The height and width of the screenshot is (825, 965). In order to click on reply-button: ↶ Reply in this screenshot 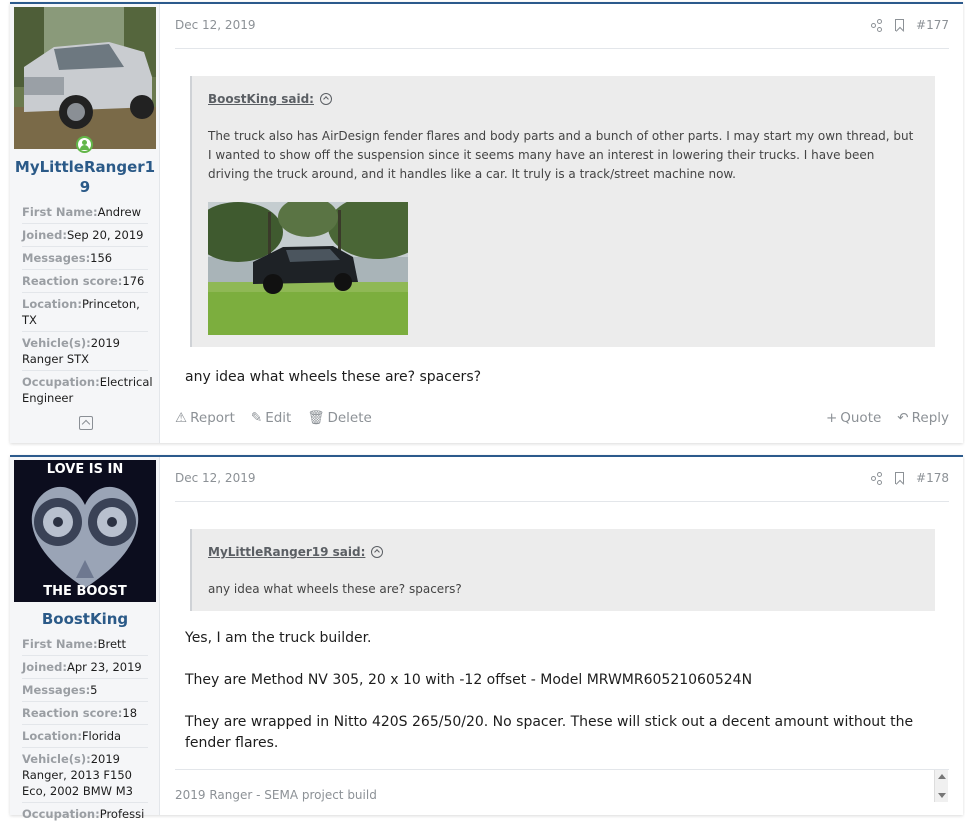, I will do `click(923, 418)`.